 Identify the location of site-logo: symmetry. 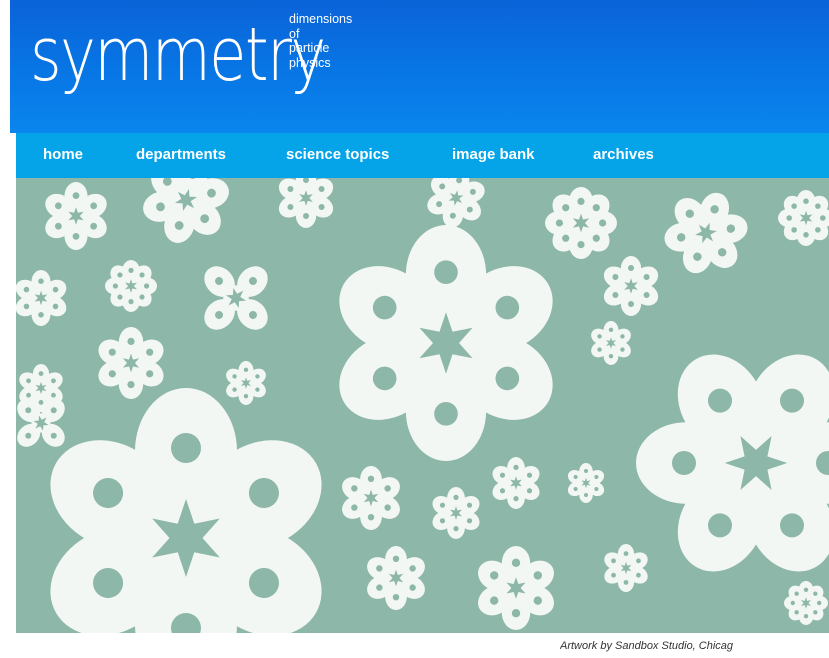
(178, 55).